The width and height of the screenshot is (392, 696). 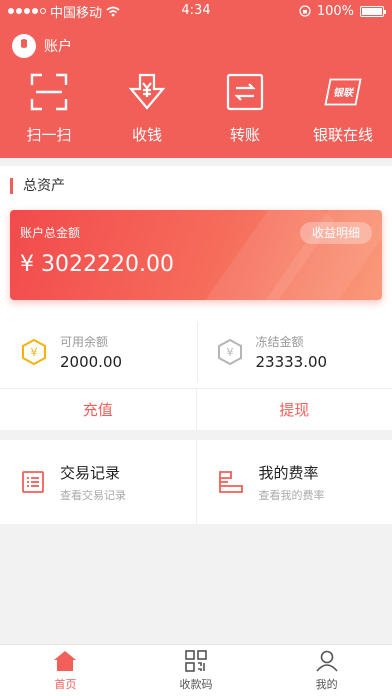 What do you see at coordinates (147, 91) in the screenshot?
I see `receive-money-icon` at bounding box center [147, 91].